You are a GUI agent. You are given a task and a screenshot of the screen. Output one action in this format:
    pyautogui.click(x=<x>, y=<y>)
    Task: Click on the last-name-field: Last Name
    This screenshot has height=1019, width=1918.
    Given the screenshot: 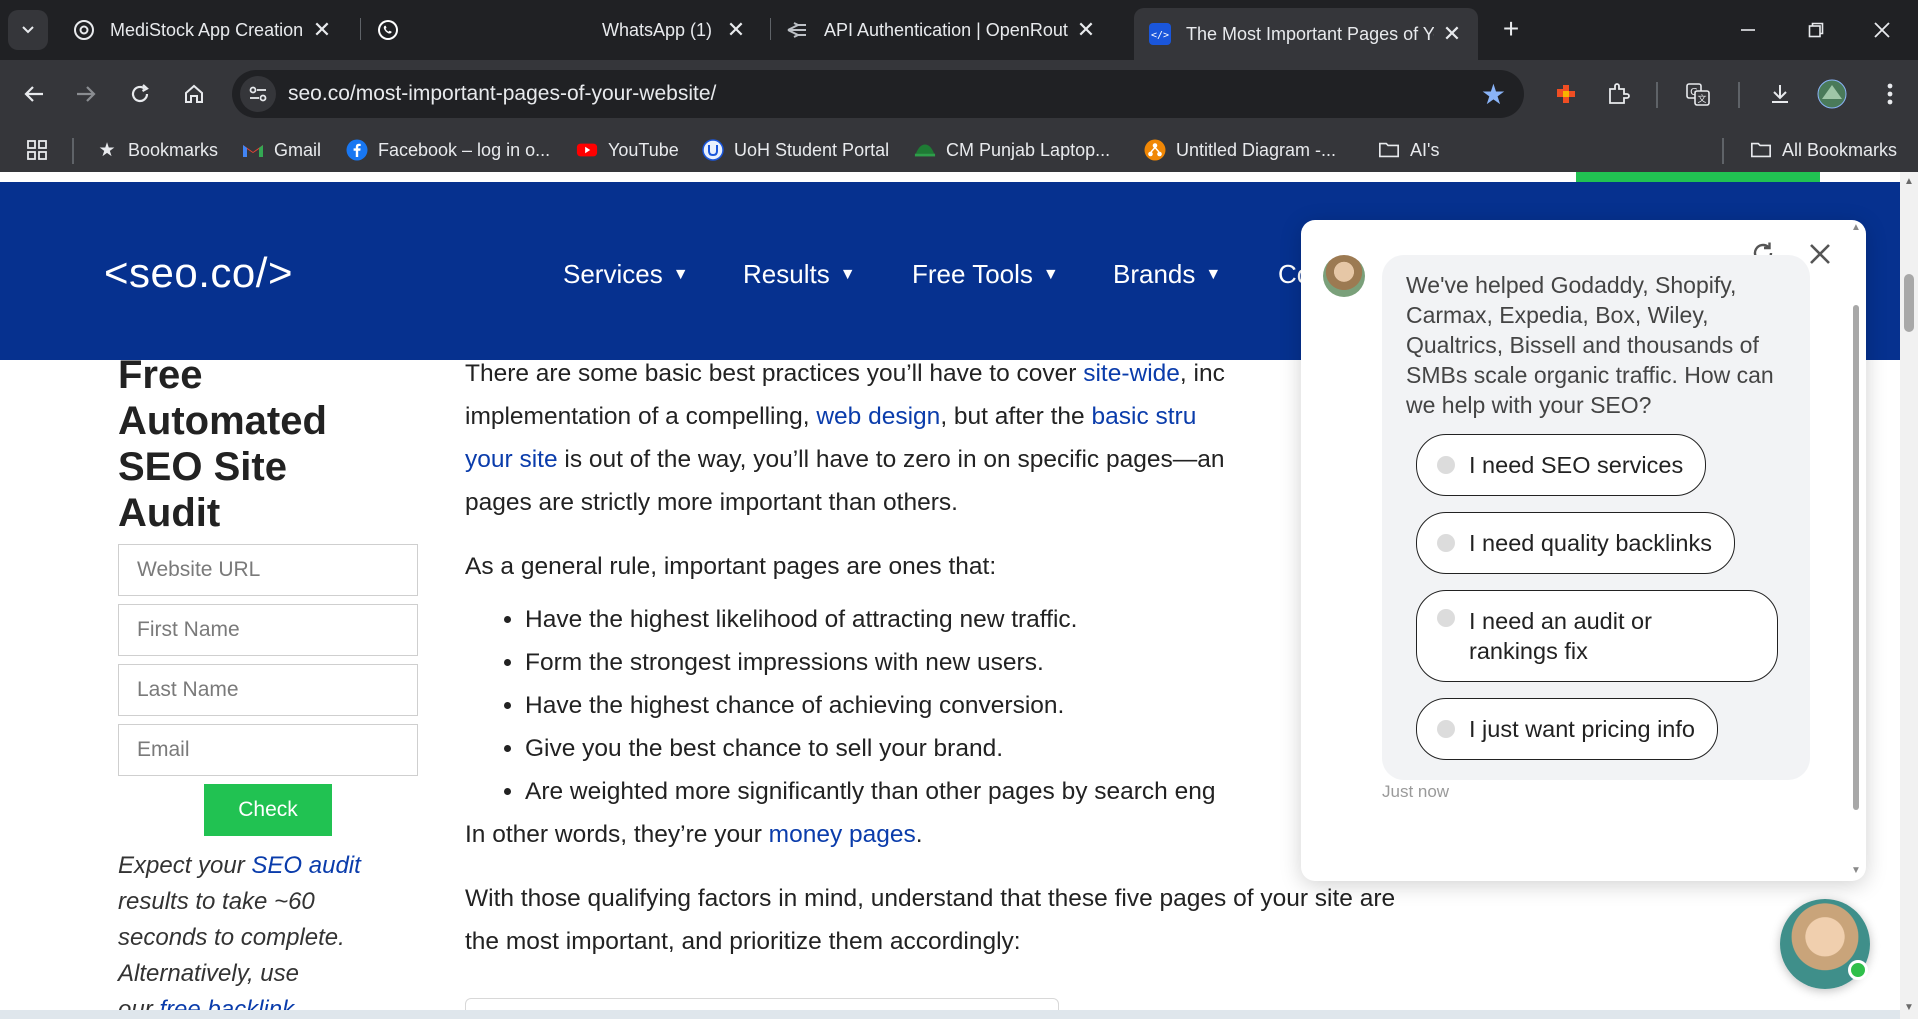 What is the action you would take?
    pyautogui.click(x=268, y=690)
    